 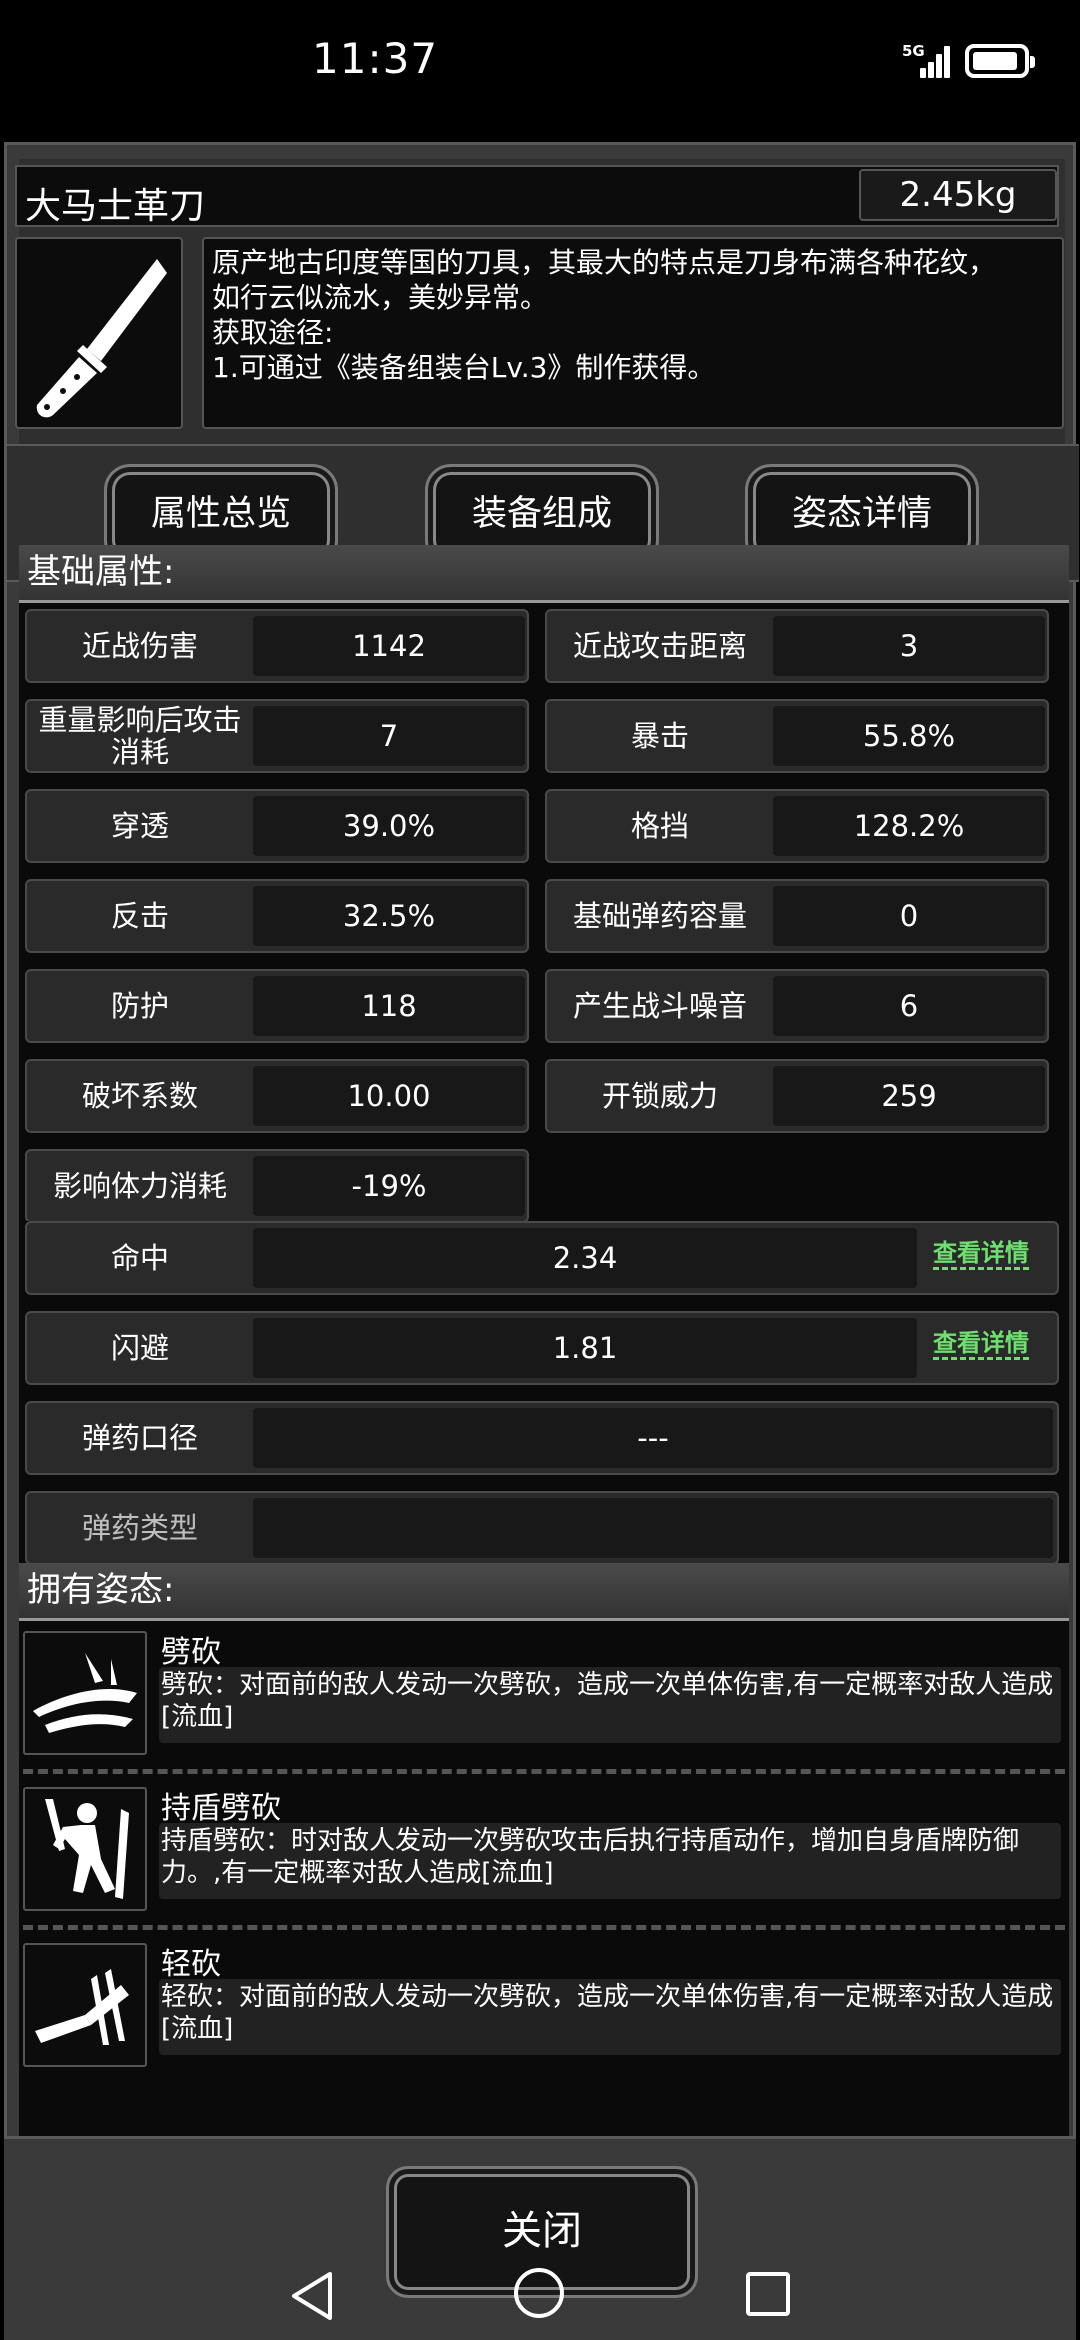 I want to click on desc-line: 原产地古印度等国的刀具，其最大的特点是刀身布满各种花纹，, so click(x=604, y=262).